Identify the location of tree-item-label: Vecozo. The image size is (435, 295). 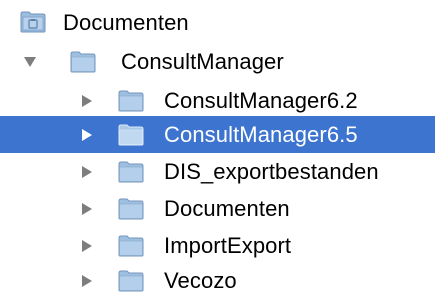
(200, 280).